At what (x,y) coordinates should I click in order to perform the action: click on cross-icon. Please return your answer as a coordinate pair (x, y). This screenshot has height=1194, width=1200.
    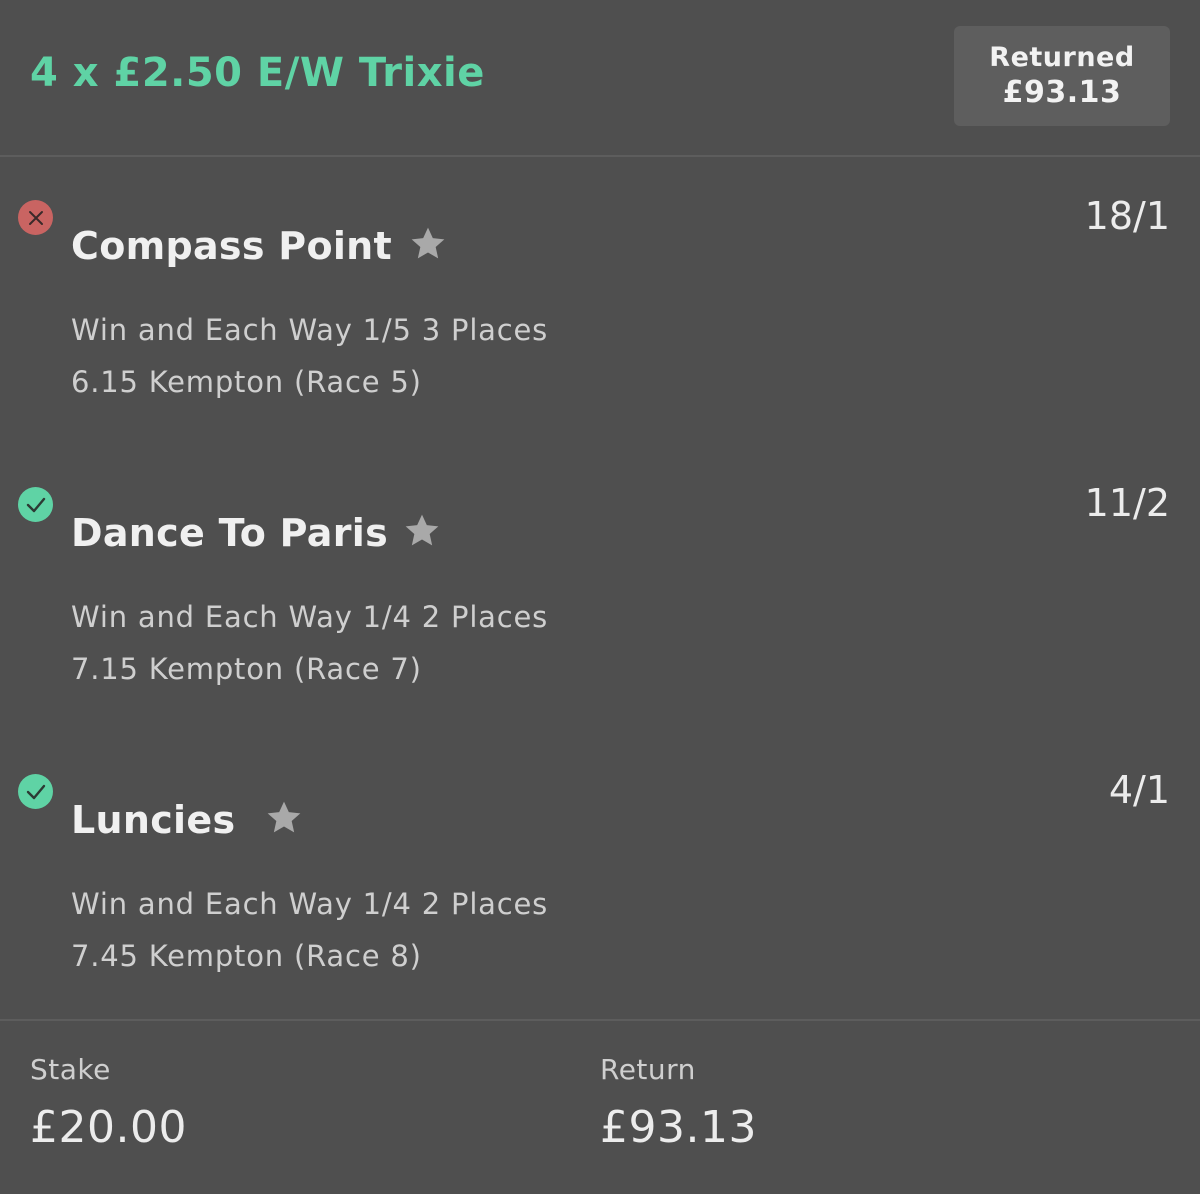
    Looking at the image, I should click on (35, 217).